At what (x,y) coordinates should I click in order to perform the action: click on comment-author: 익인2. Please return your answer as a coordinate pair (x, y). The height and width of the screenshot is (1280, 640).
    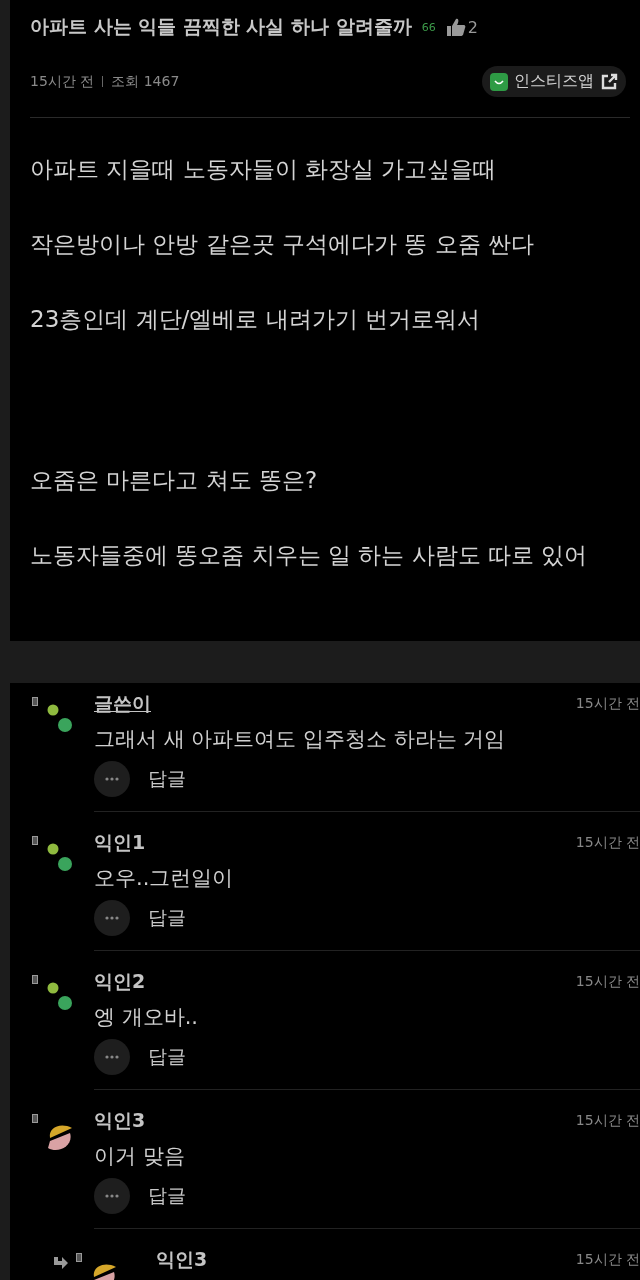
    Looking at the image, I should click on (120, 981).